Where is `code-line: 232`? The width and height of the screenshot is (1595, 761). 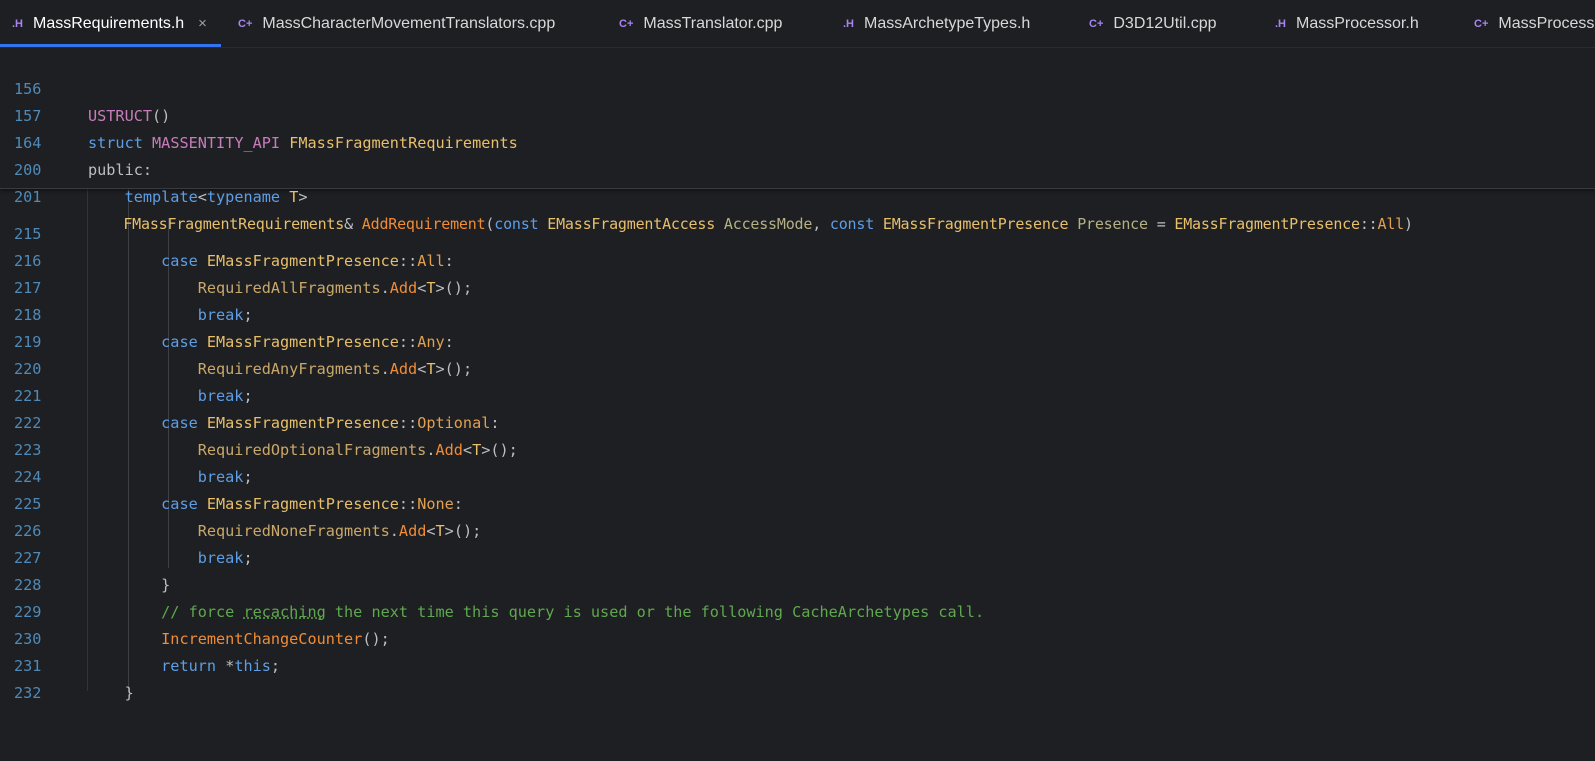
code-line: 232 is located at coordinates (797, 677).